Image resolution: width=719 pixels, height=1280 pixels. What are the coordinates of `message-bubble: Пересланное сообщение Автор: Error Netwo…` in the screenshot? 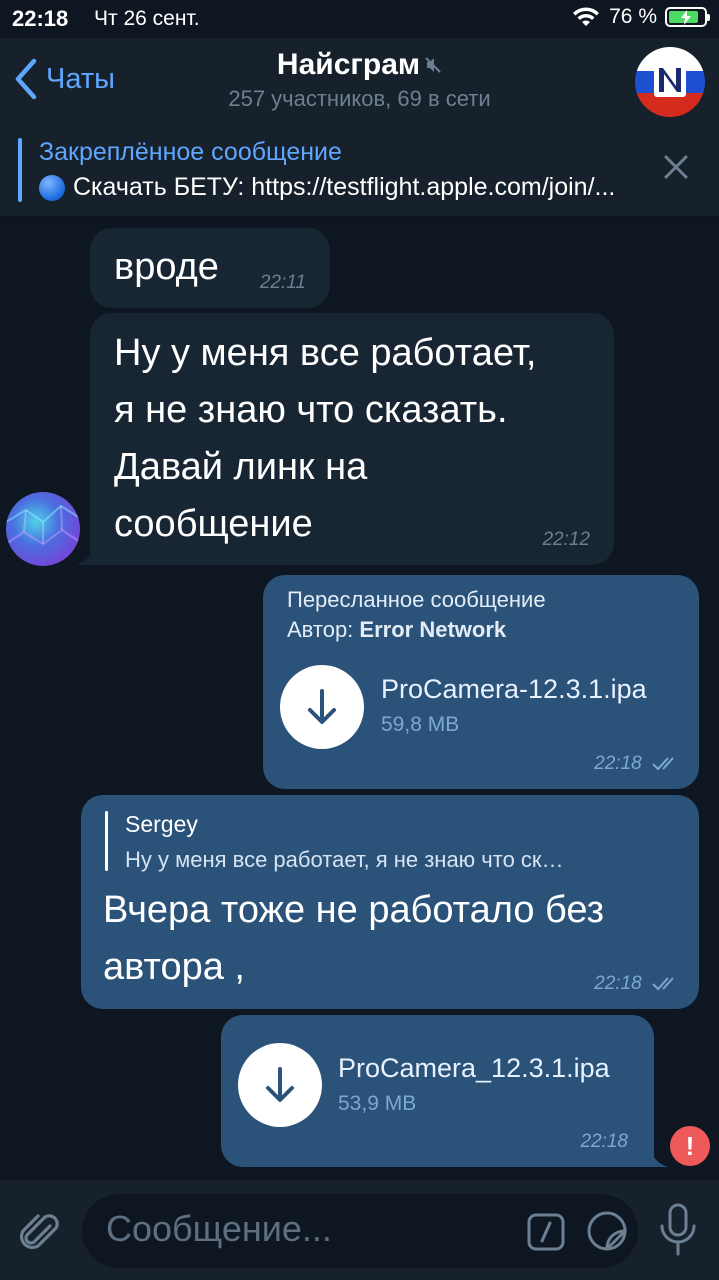 It's located at (481, 682).